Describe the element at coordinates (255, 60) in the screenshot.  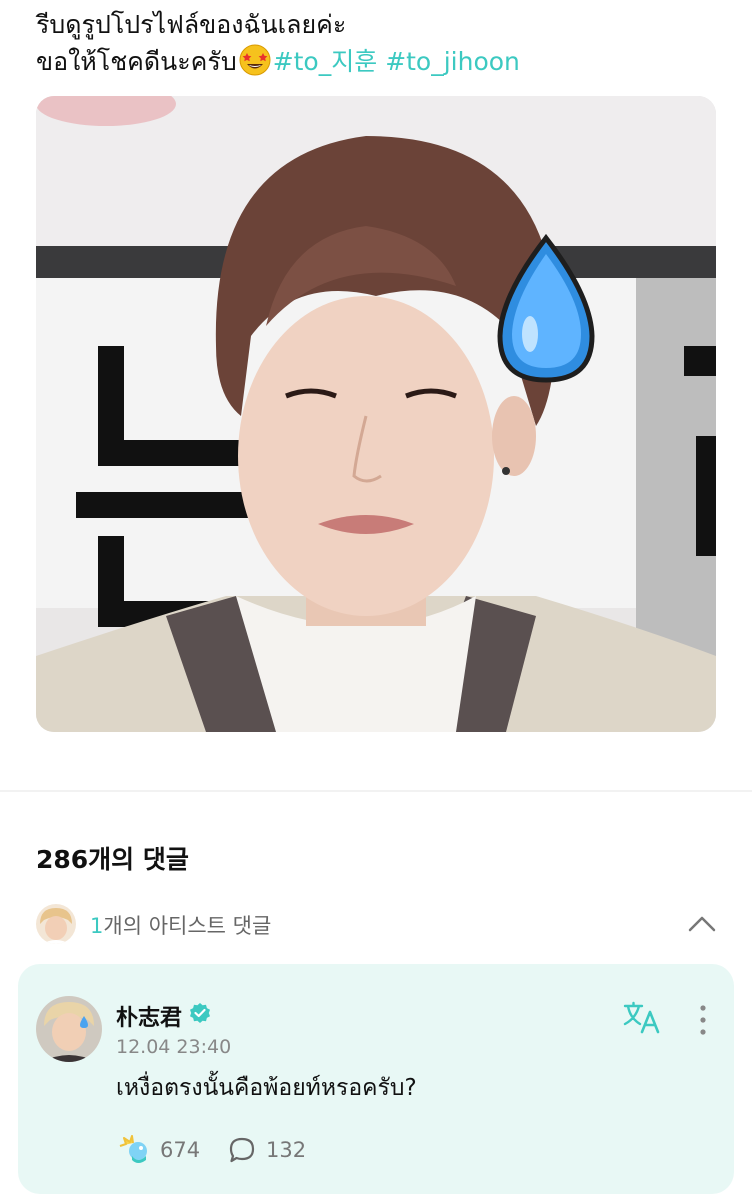
I see `star-struck-emoji-icon` at that location.